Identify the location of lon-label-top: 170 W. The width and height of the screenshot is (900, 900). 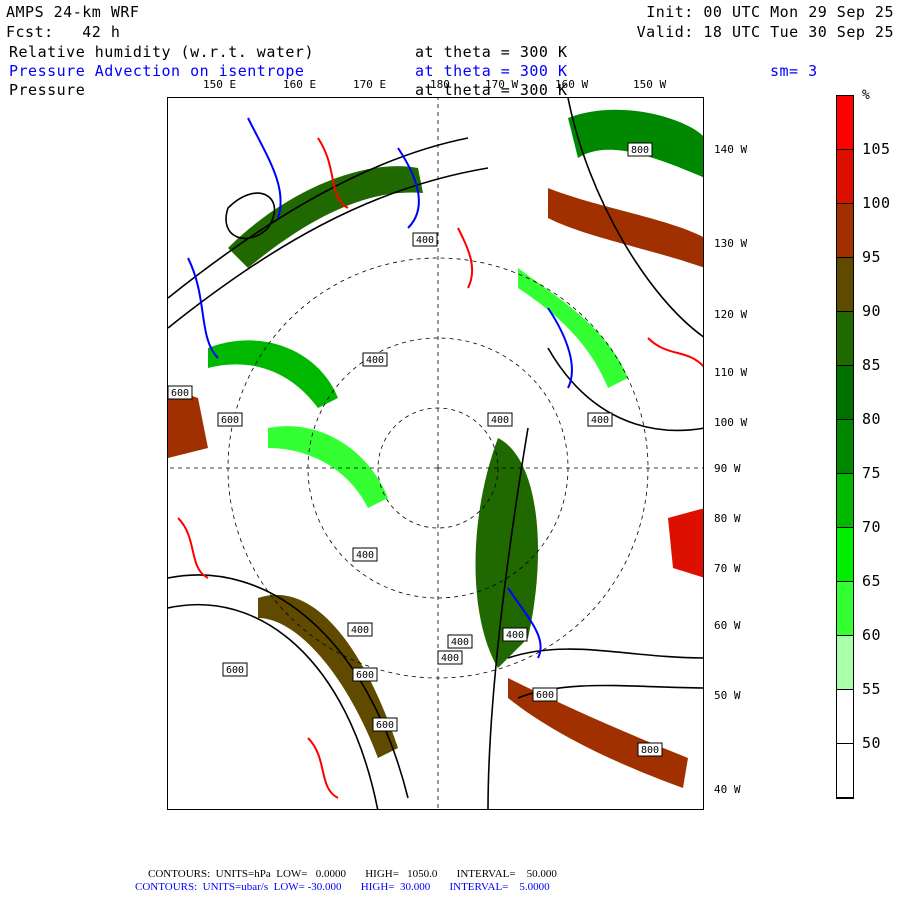
(502, 84).